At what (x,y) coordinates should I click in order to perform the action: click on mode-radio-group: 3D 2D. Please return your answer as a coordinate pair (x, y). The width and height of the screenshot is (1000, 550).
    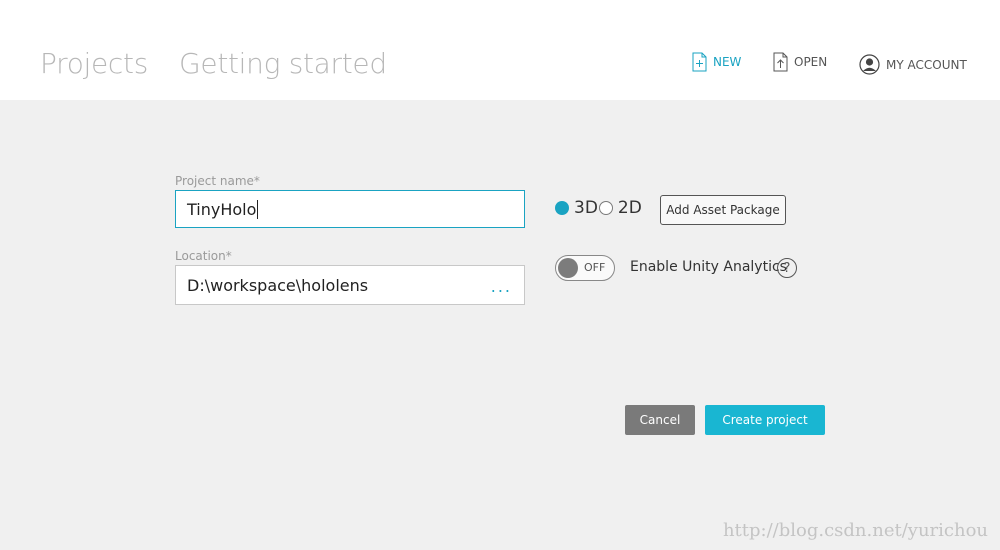
    Looking at the image, I should click on (598, 208).